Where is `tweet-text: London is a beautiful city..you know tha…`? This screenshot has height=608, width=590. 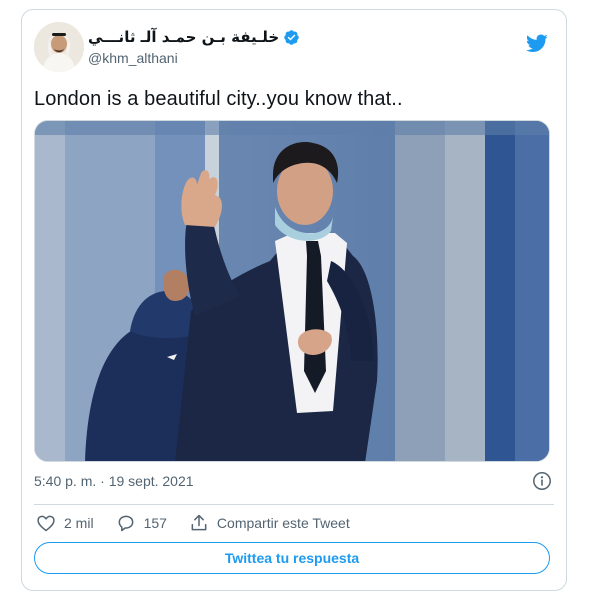
tweet-text: London is a beautiful city..you know tha… is located at coordinates (218, 99).